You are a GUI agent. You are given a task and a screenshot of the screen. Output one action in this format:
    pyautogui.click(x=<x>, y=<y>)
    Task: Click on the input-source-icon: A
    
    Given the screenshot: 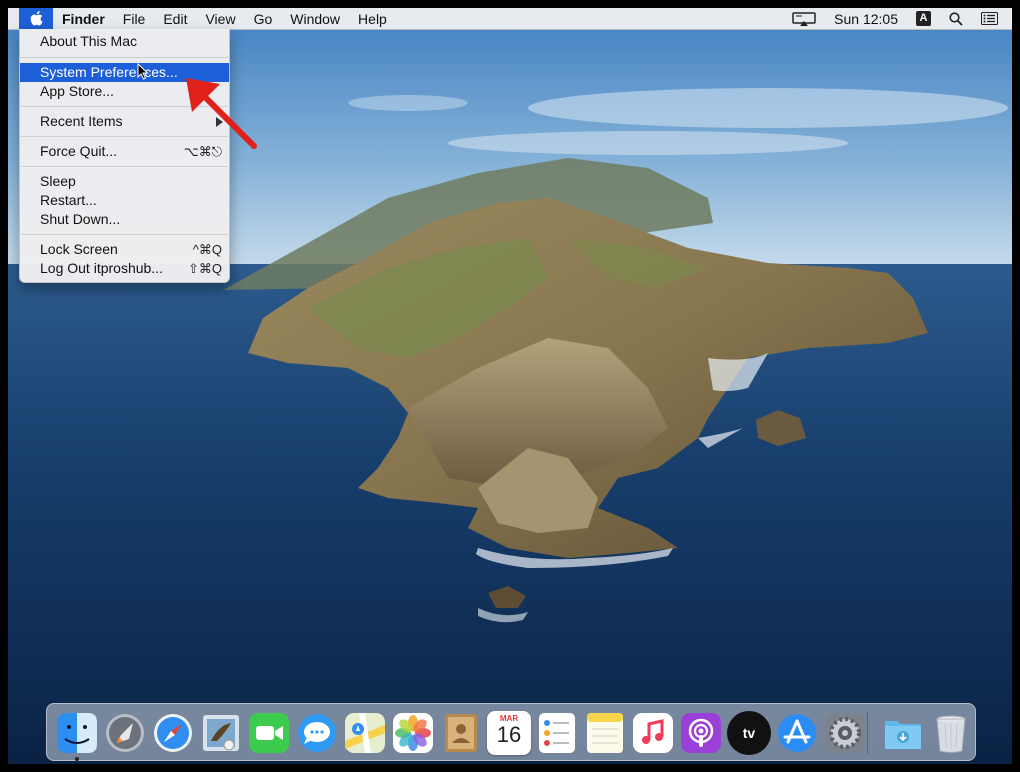 What is the action you would take?
    pyautogui.click(x=923, y=19)
    